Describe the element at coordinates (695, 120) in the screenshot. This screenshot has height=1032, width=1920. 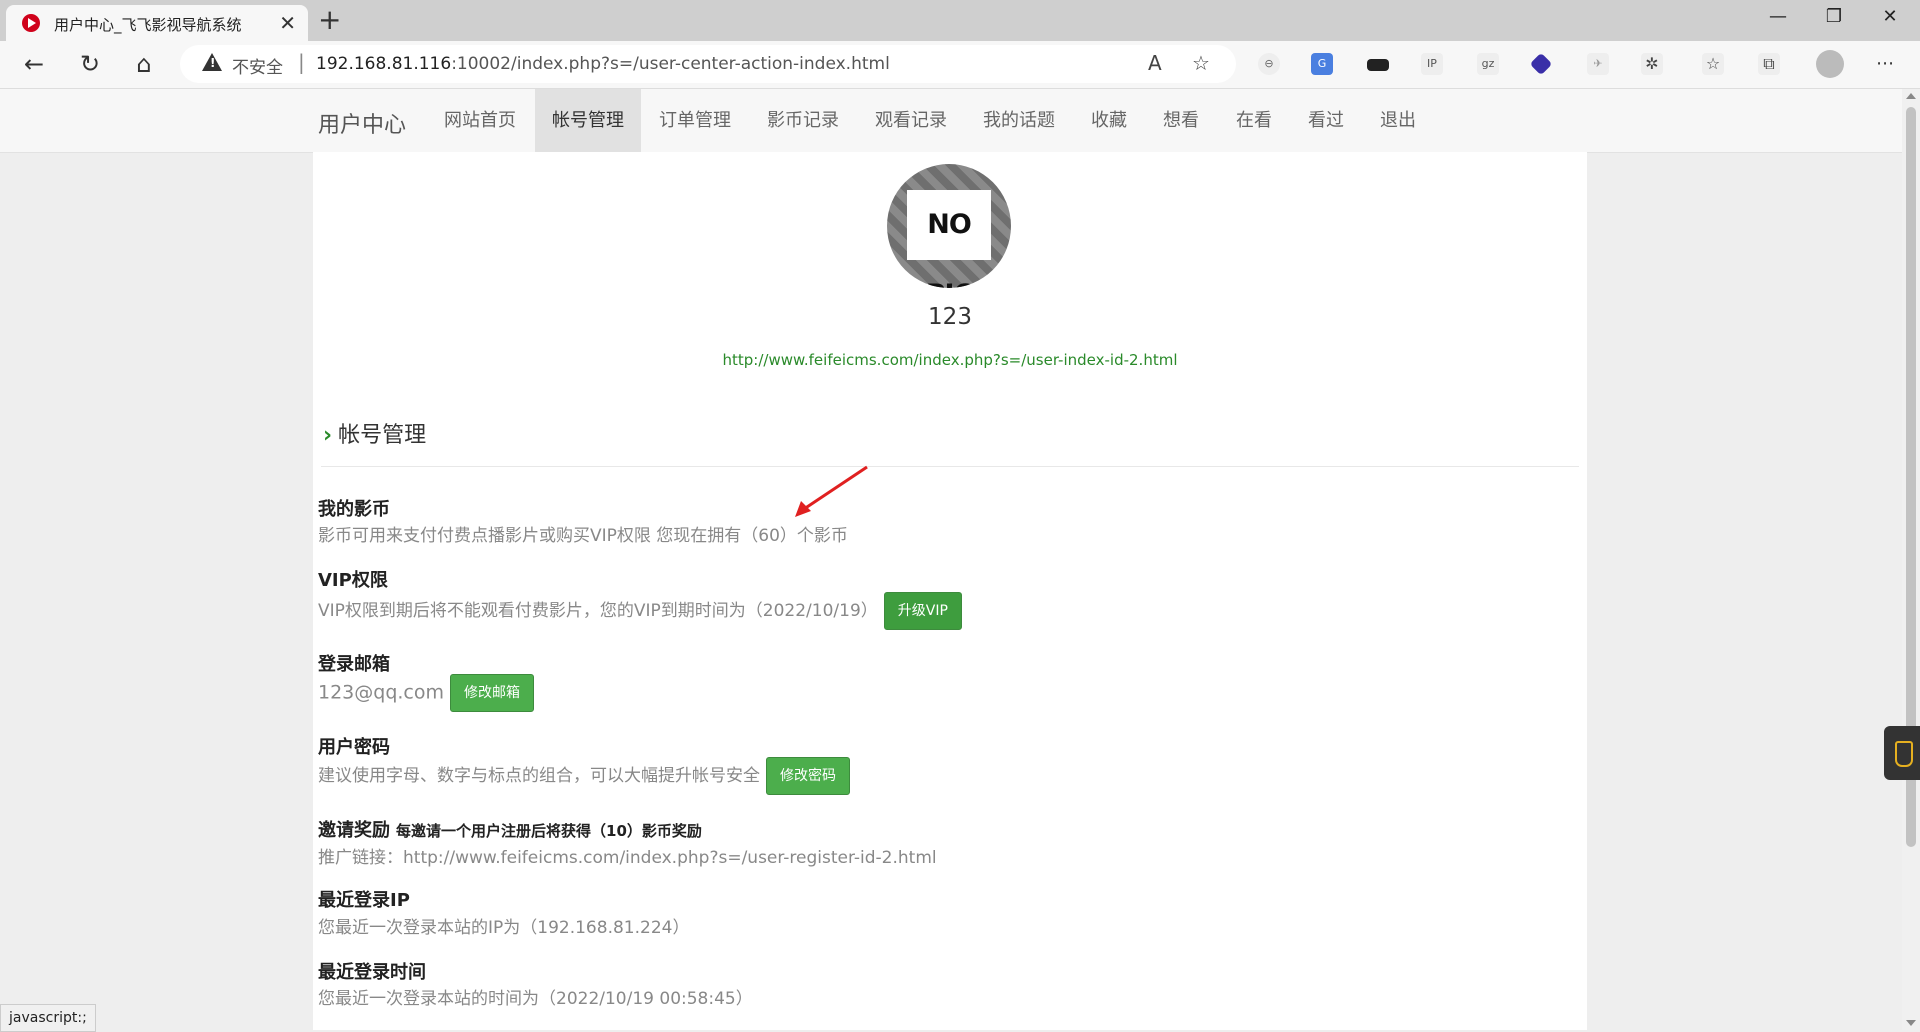
I see `nav-orders: 订单管理` at that location.